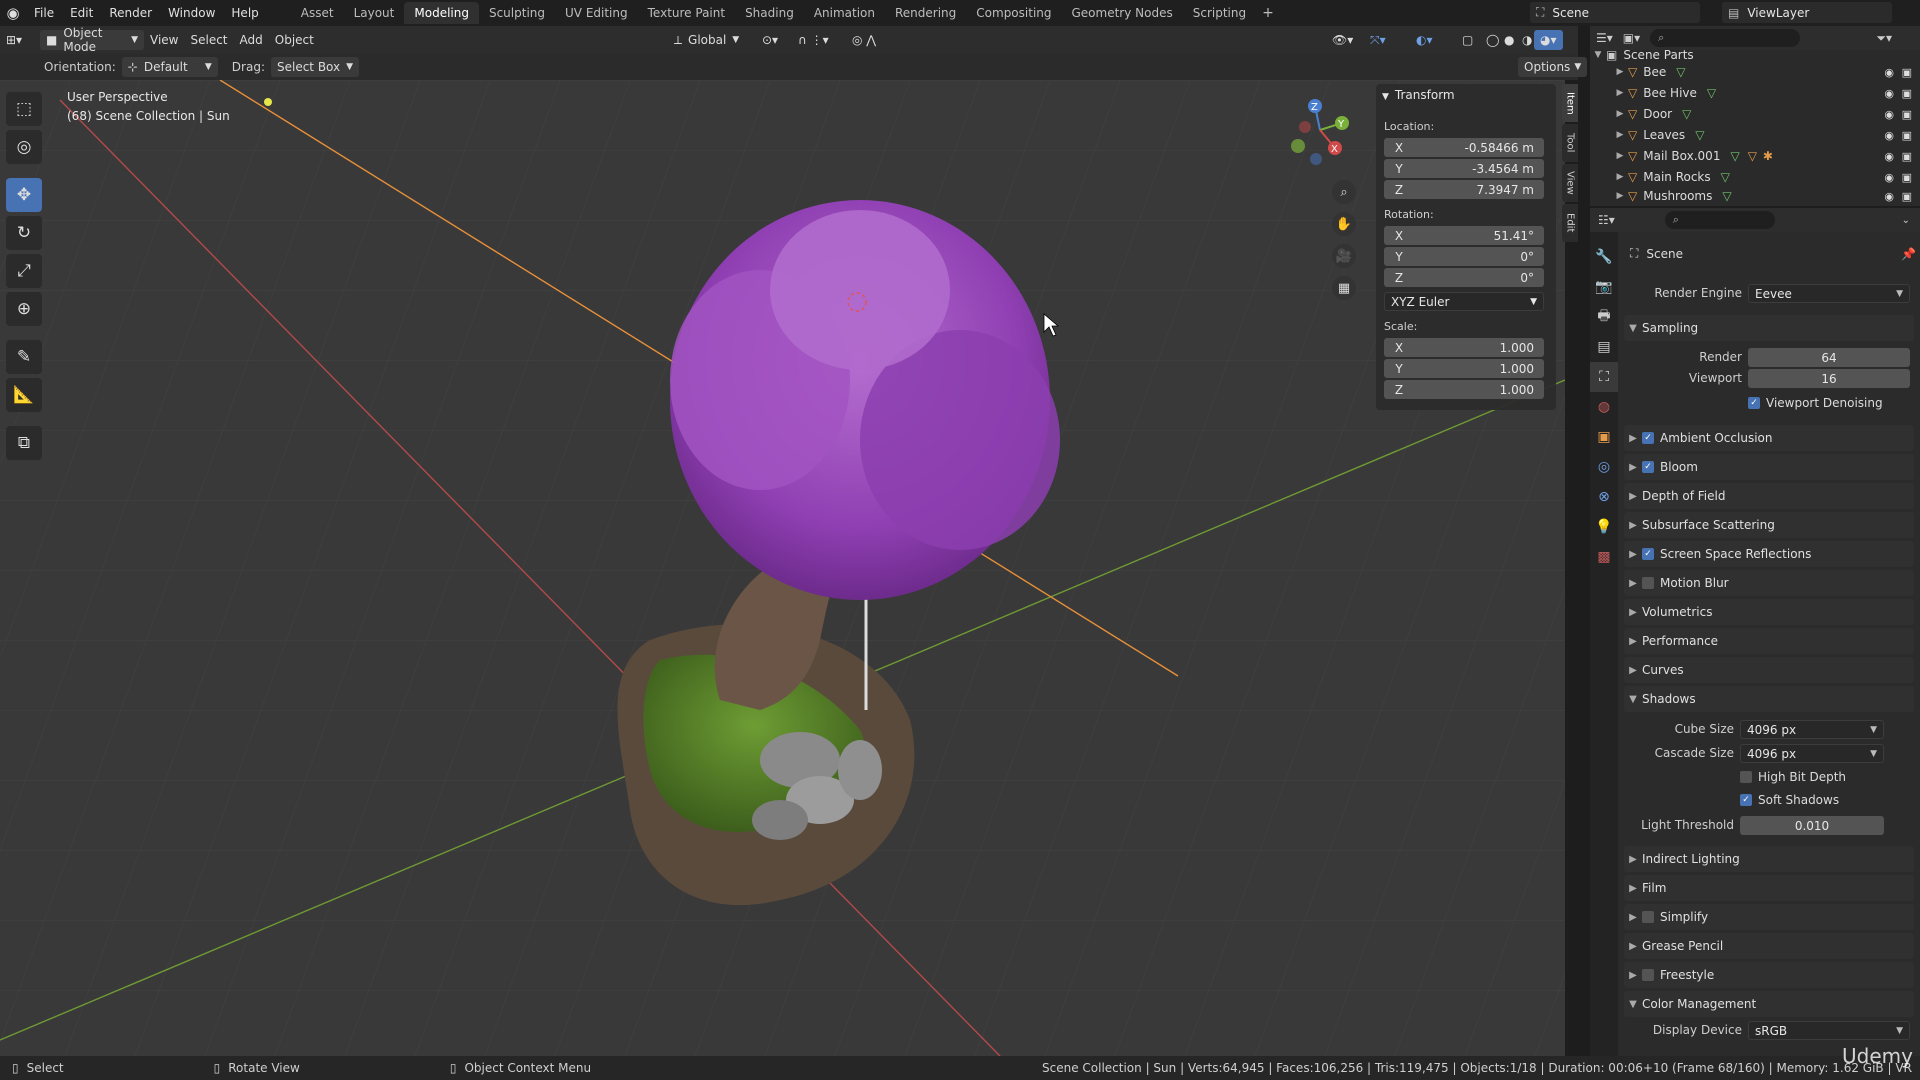 Image resolution: width=1920 pixels, height=1080 pixels. Describe the element at coordinates (164, 40) in the screenshot. I see `menu-view: View` at that location.